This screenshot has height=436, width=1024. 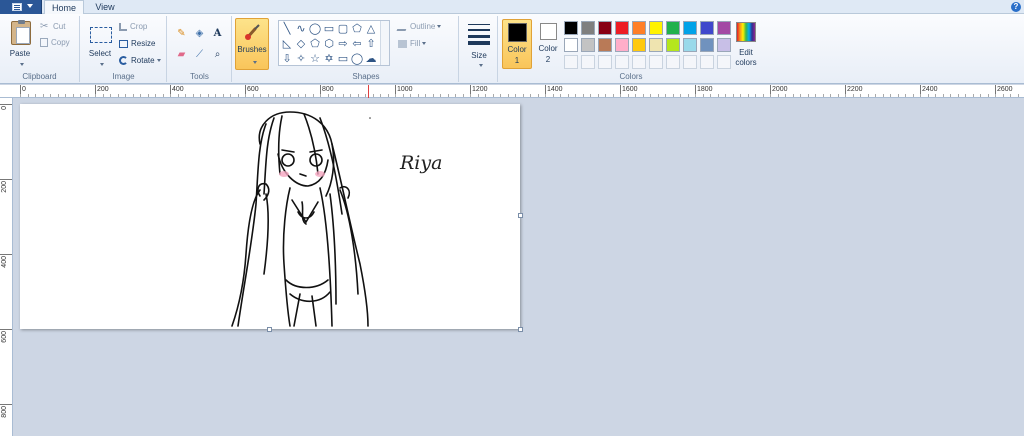 I want to click on diamond-shape-icon: ◇, so click(x=301, y=44).